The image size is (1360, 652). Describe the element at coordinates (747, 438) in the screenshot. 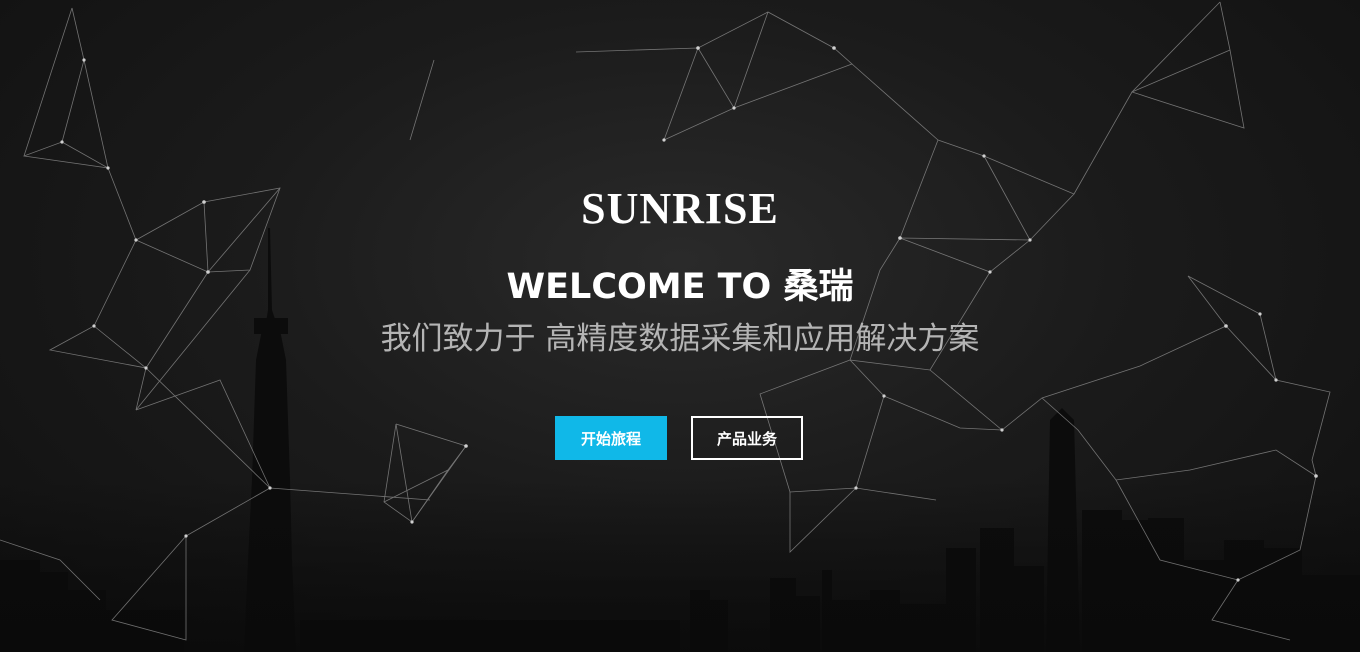

I see `products-button: 产品业务` at that location.